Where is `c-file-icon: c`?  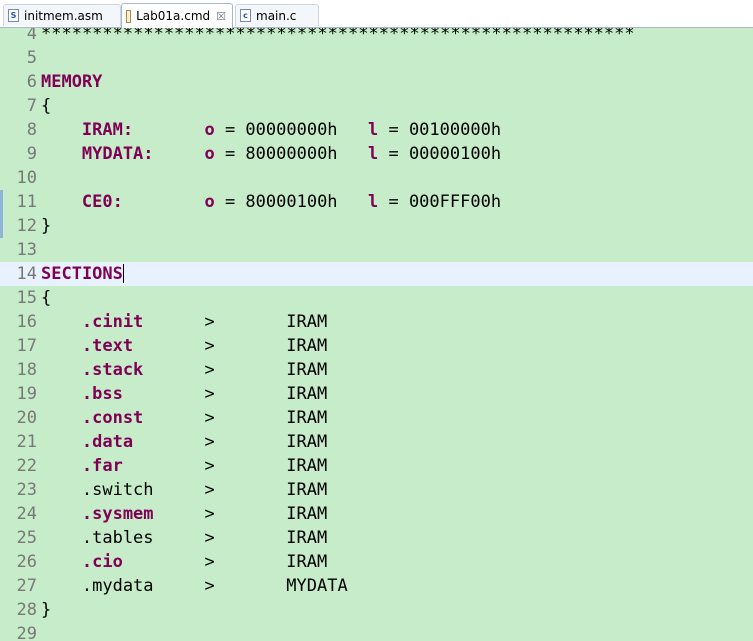 c-file-icon: c is located at coordinates (245, 15).